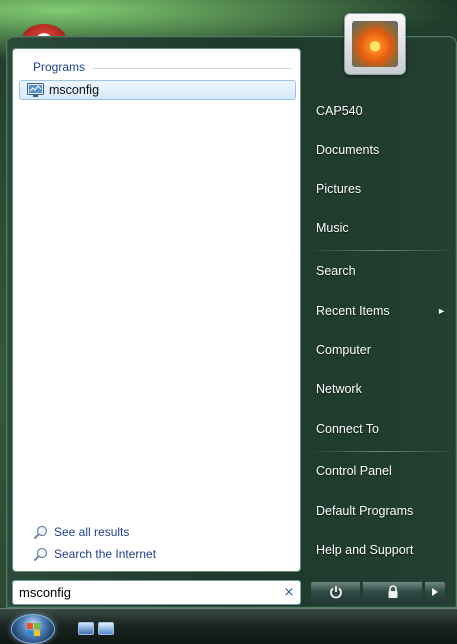  Describe the element at coordinates (105, 554) in the screenshot. I see `search-internet-label: Search the Internet` at that location.